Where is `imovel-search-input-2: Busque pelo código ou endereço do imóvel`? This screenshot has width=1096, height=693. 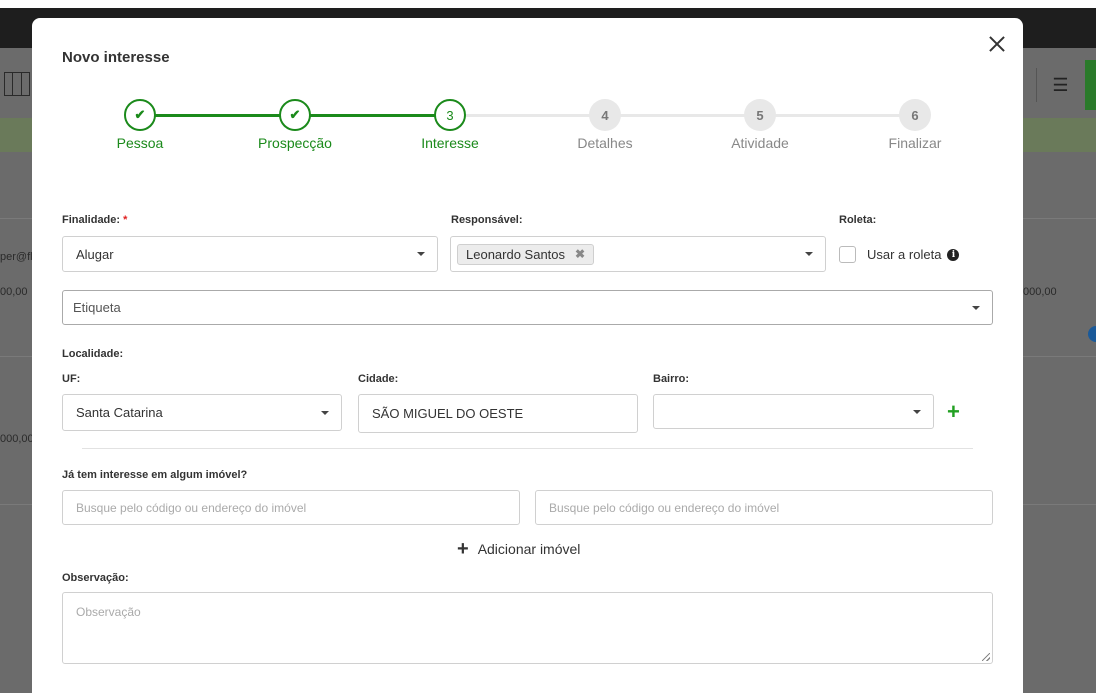 imovel-search-input-2: Busque pelo código ou endereço do imóvel is located at coordinates (764, 507).